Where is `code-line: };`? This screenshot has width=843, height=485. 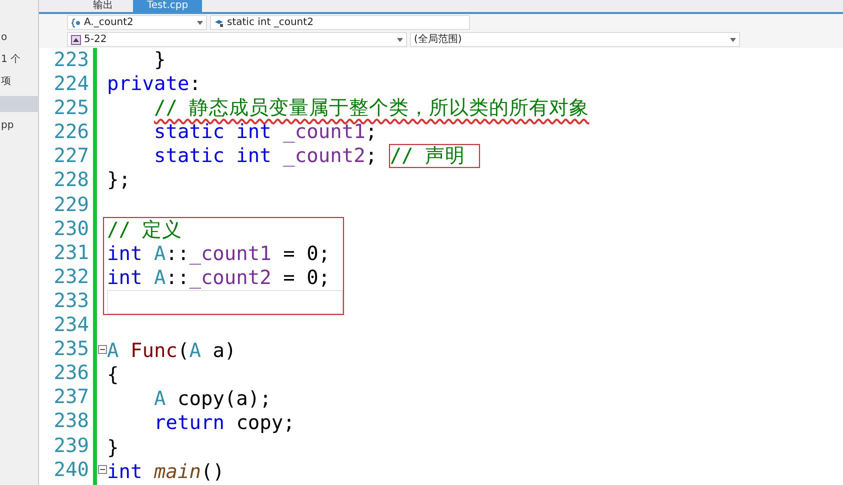
code-line: }; is located at coordinates (118, 180).